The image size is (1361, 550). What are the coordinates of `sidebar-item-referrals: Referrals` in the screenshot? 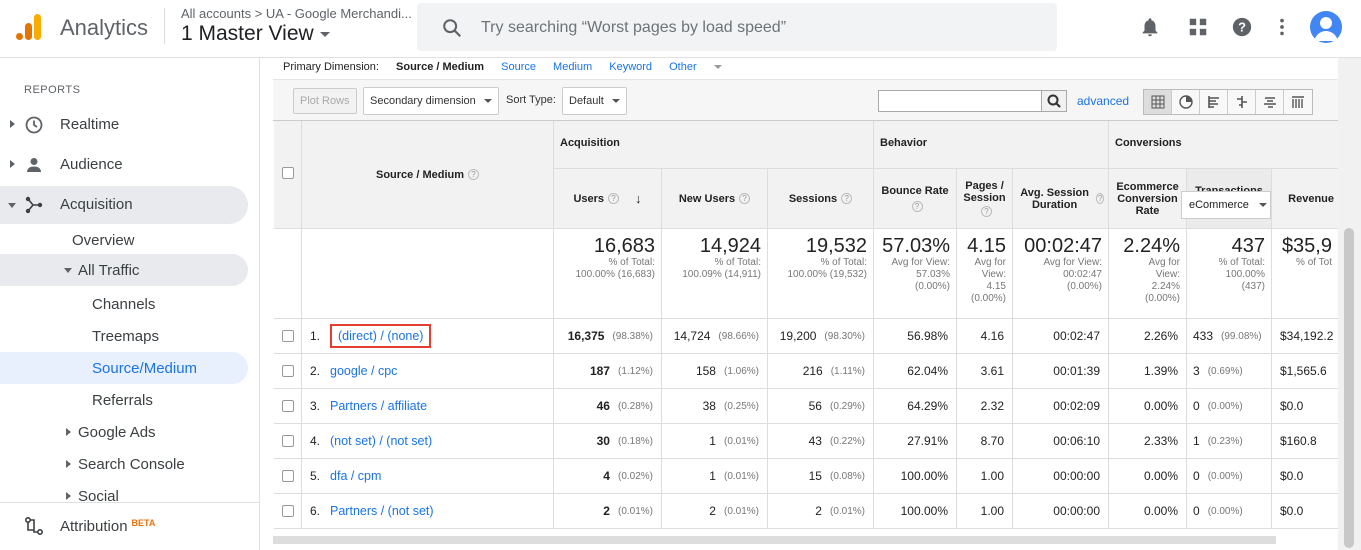 It's located at (124, 400).